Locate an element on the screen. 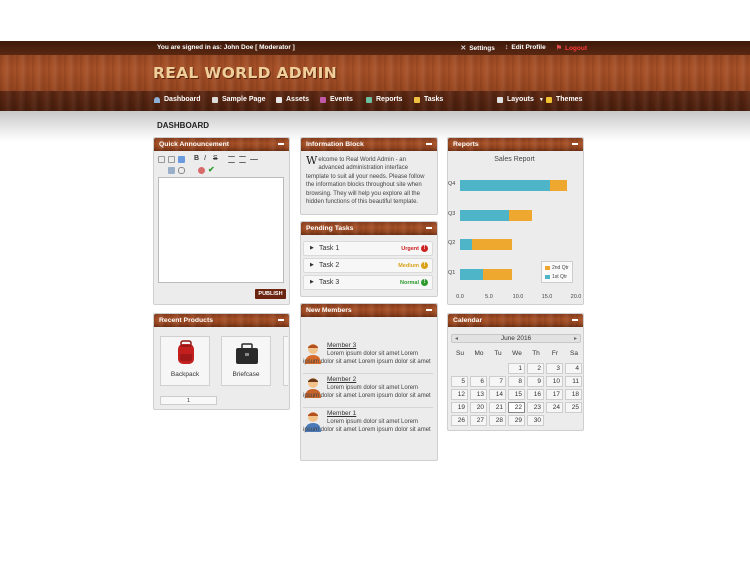 Image resolution: width=750 pixels, height=564 pixels. member-name: Member 2 is located at coordinates (341, 379).